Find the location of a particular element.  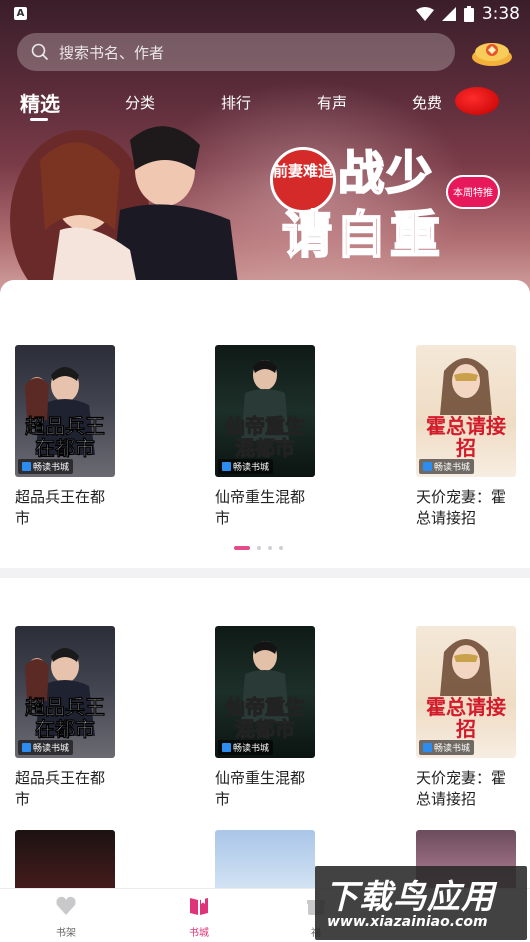

banner-heart-badge: 本周特推 is located at coordinates (473, 192).